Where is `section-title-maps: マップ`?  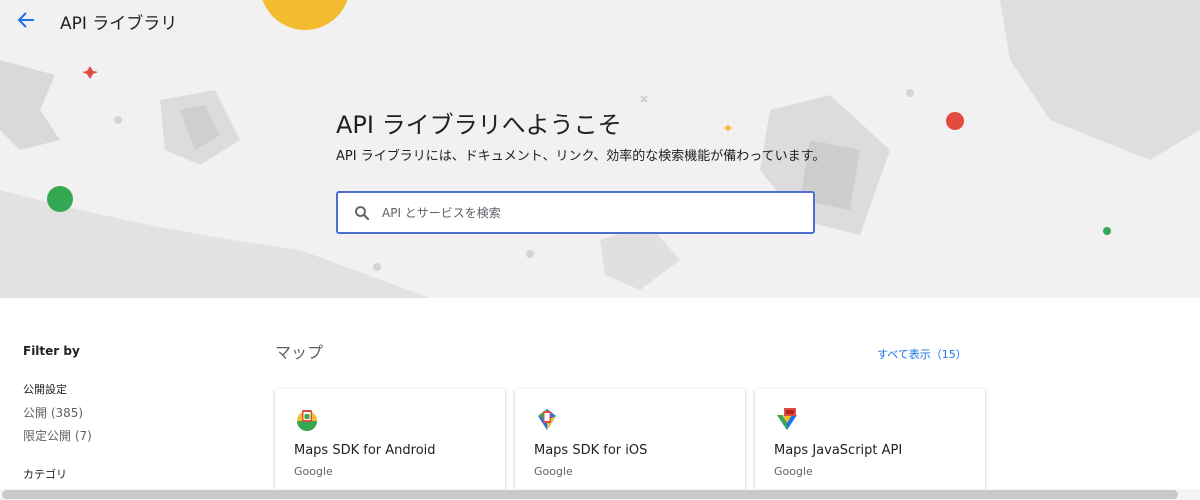
section-title-maps: マップ is located at coordinates (299, 352).